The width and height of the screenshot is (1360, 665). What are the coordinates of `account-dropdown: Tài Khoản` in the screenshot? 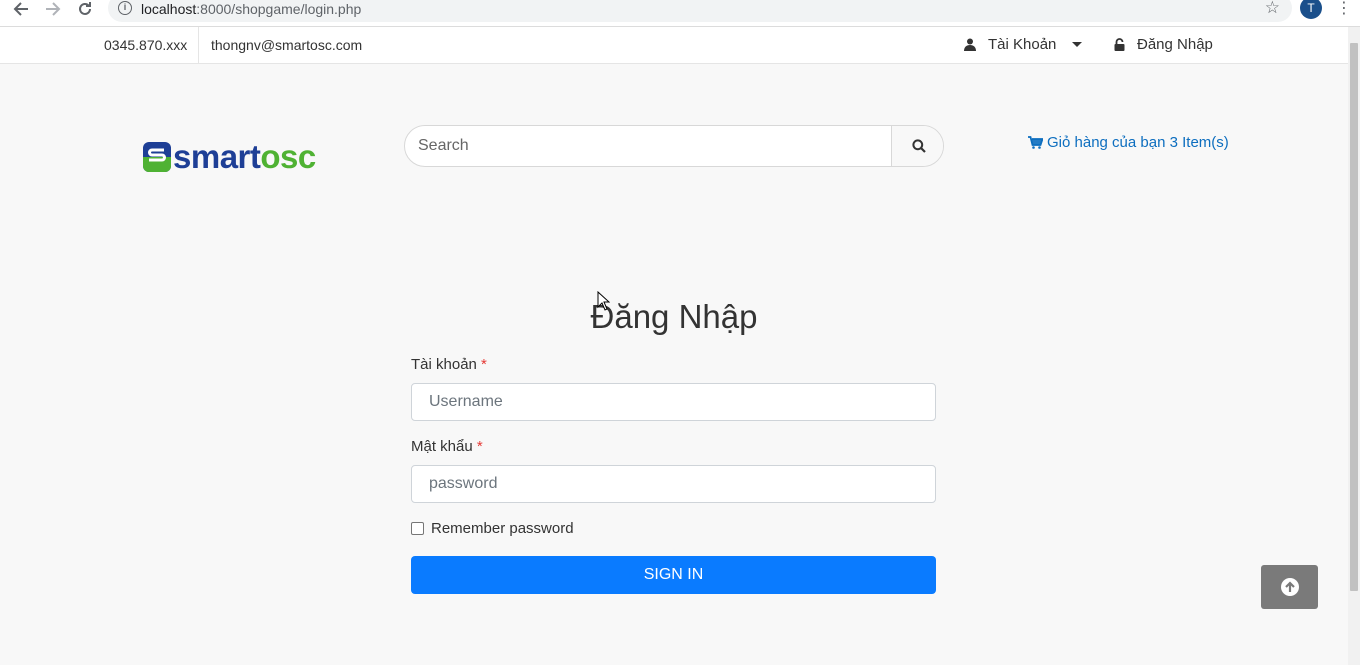 It's located at (1023, 44).